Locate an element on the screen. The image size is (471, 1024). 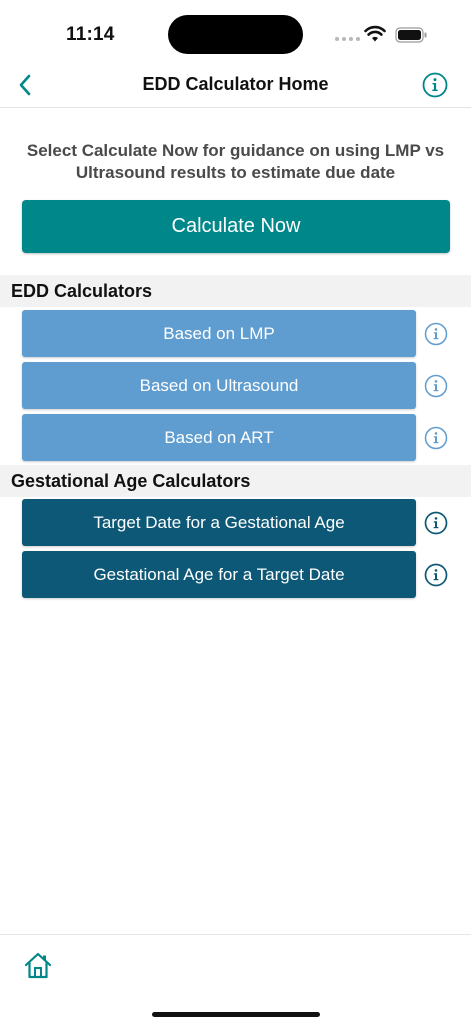
info-circle-icon is located at coordinates (435, 85).